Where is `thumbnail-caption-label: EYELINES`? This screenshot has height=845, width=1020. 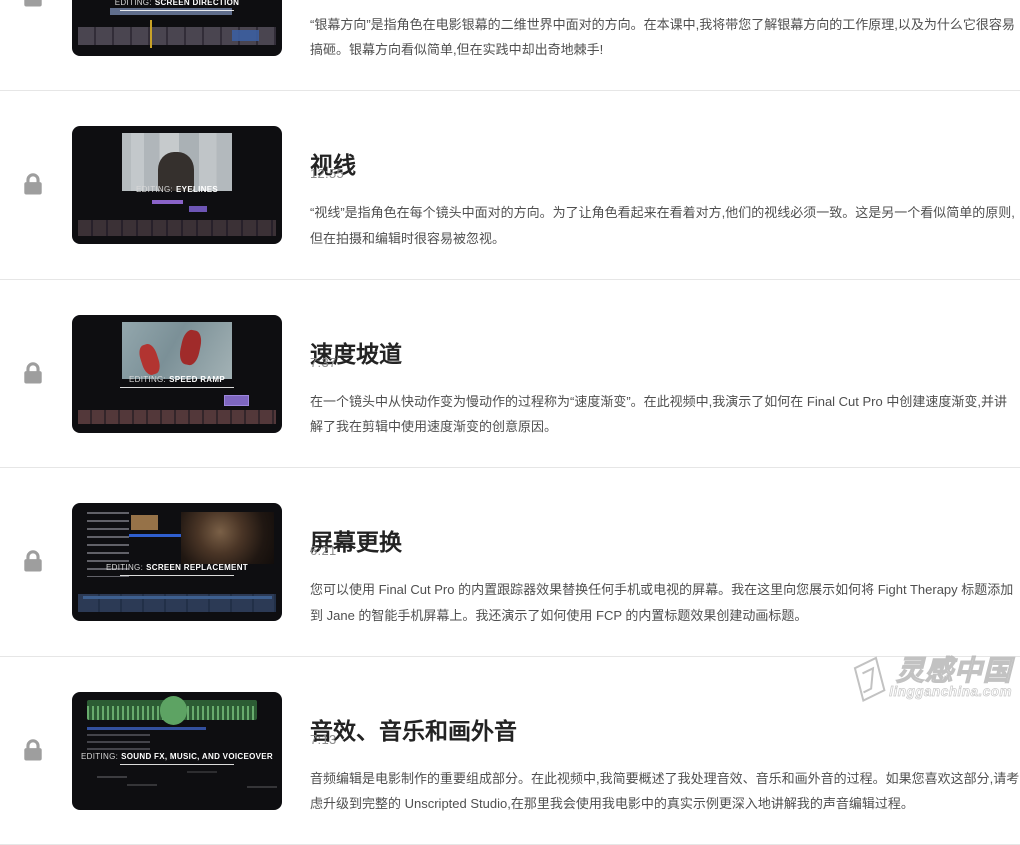 thumbnail-caption-label: EYELINES is located at coordinates (197, 189).